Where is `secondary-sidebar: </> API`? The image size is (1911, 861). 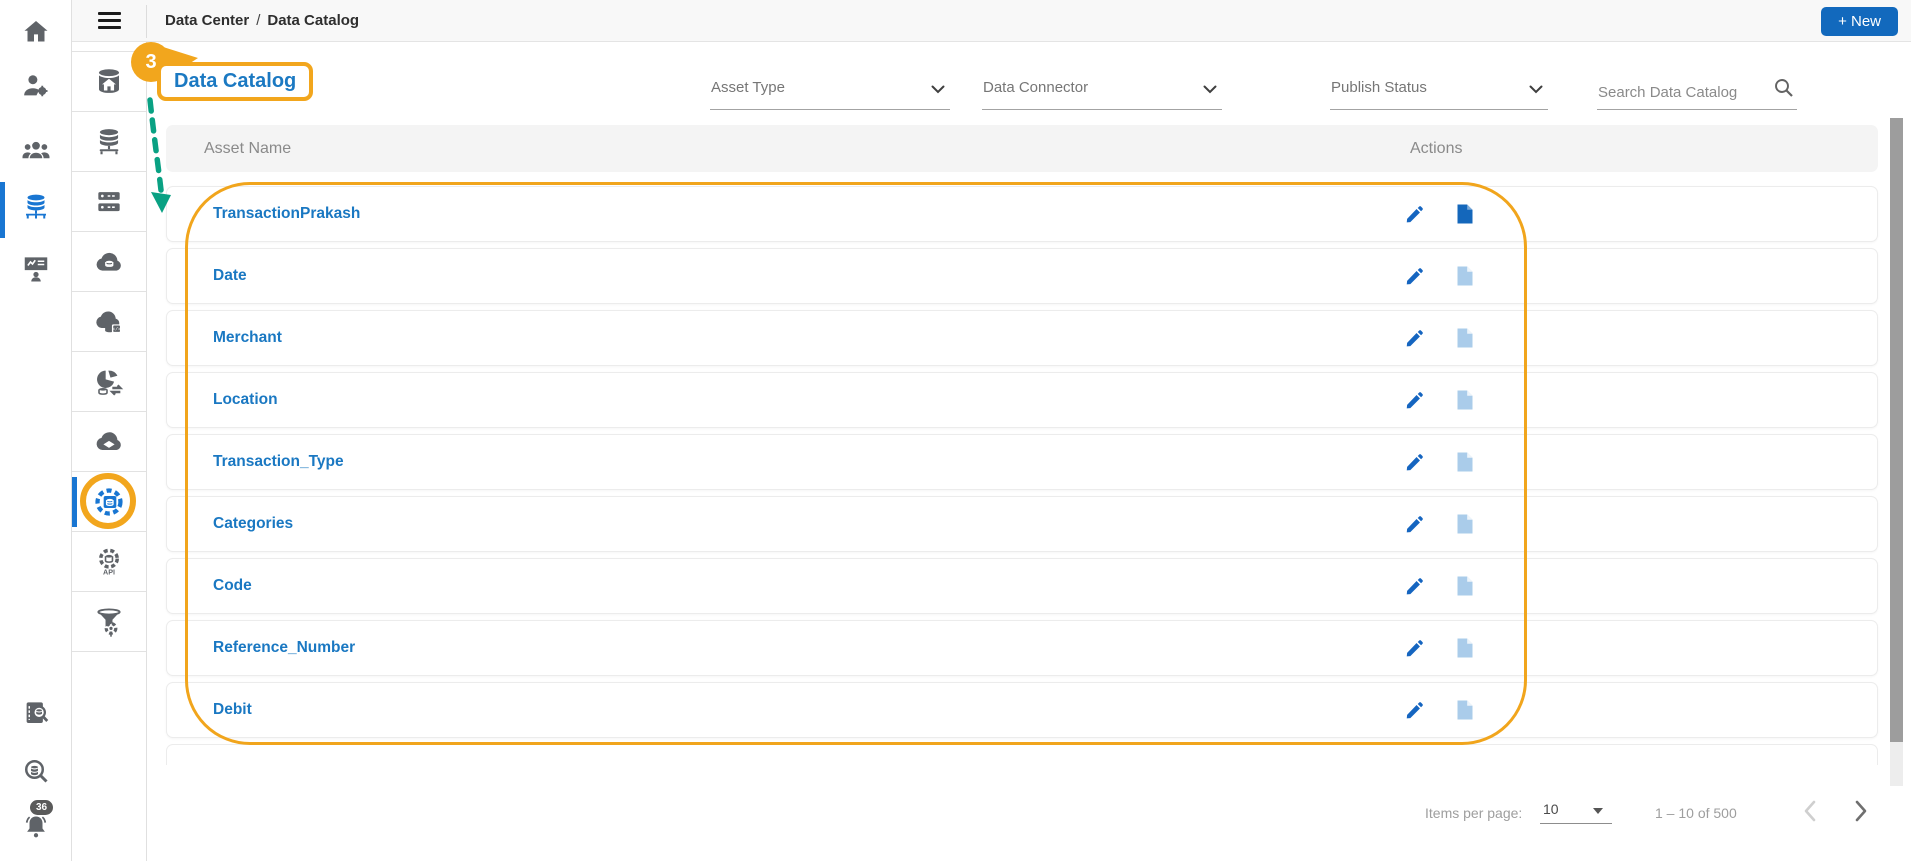 secondary-sidebar: </> API is located at coordinates (109, 430).